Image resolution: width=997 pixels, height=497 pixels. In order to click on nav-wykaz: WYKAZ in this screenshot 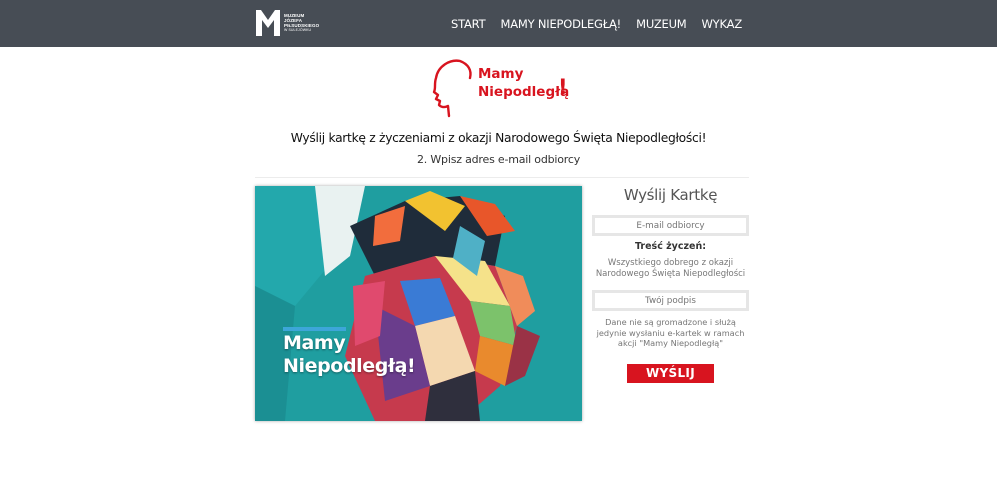, I will do `click(722, 24)`.